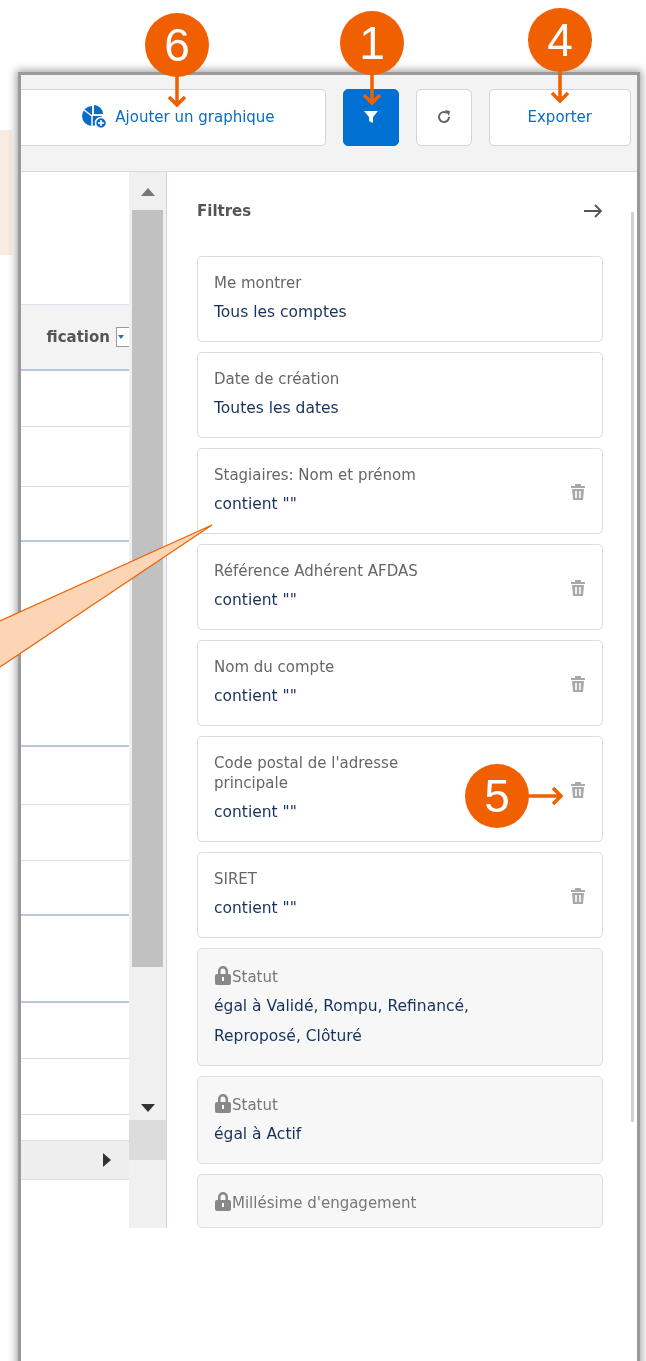 This screenshot has height=1361, width=646. What do you see at coordinates (78, 337) in the screenshot?
I see `column-header: fication` at bounding box center [78, 337].